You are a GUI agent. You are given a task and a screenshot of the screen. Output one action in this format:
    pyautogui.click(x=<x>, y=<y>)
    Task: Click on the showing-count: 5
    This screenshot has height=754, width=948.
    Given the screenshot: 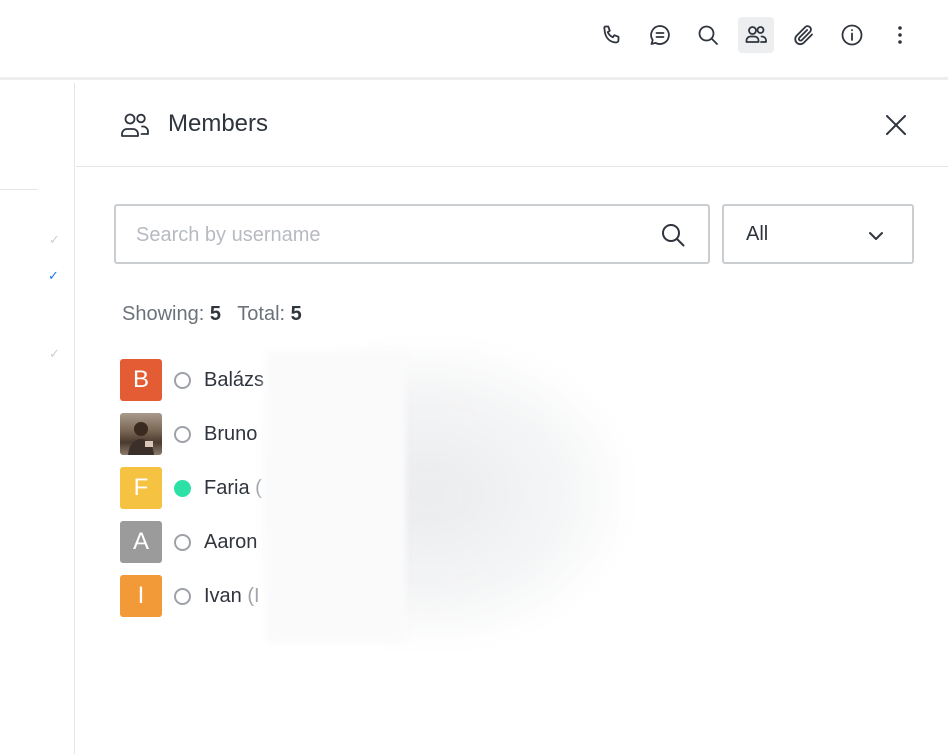 What is the action you would take?
    pyautogui.click(x=215, y=314)
    